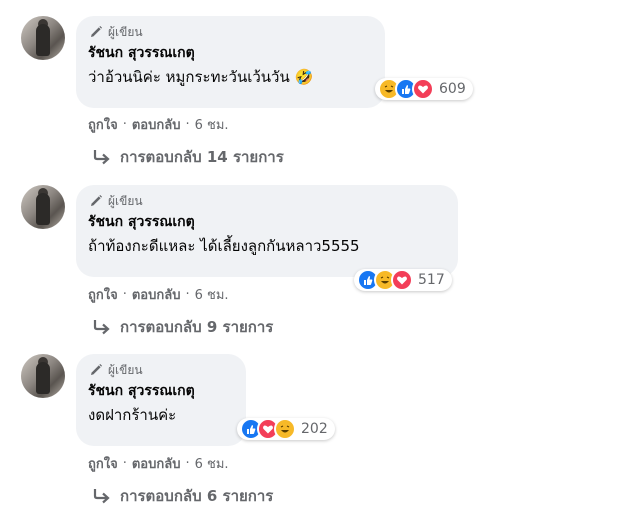 Image resolution: width=621 pixels, height=514 pixels. I want to click on reaction-summary: 517, so click(403, 280).